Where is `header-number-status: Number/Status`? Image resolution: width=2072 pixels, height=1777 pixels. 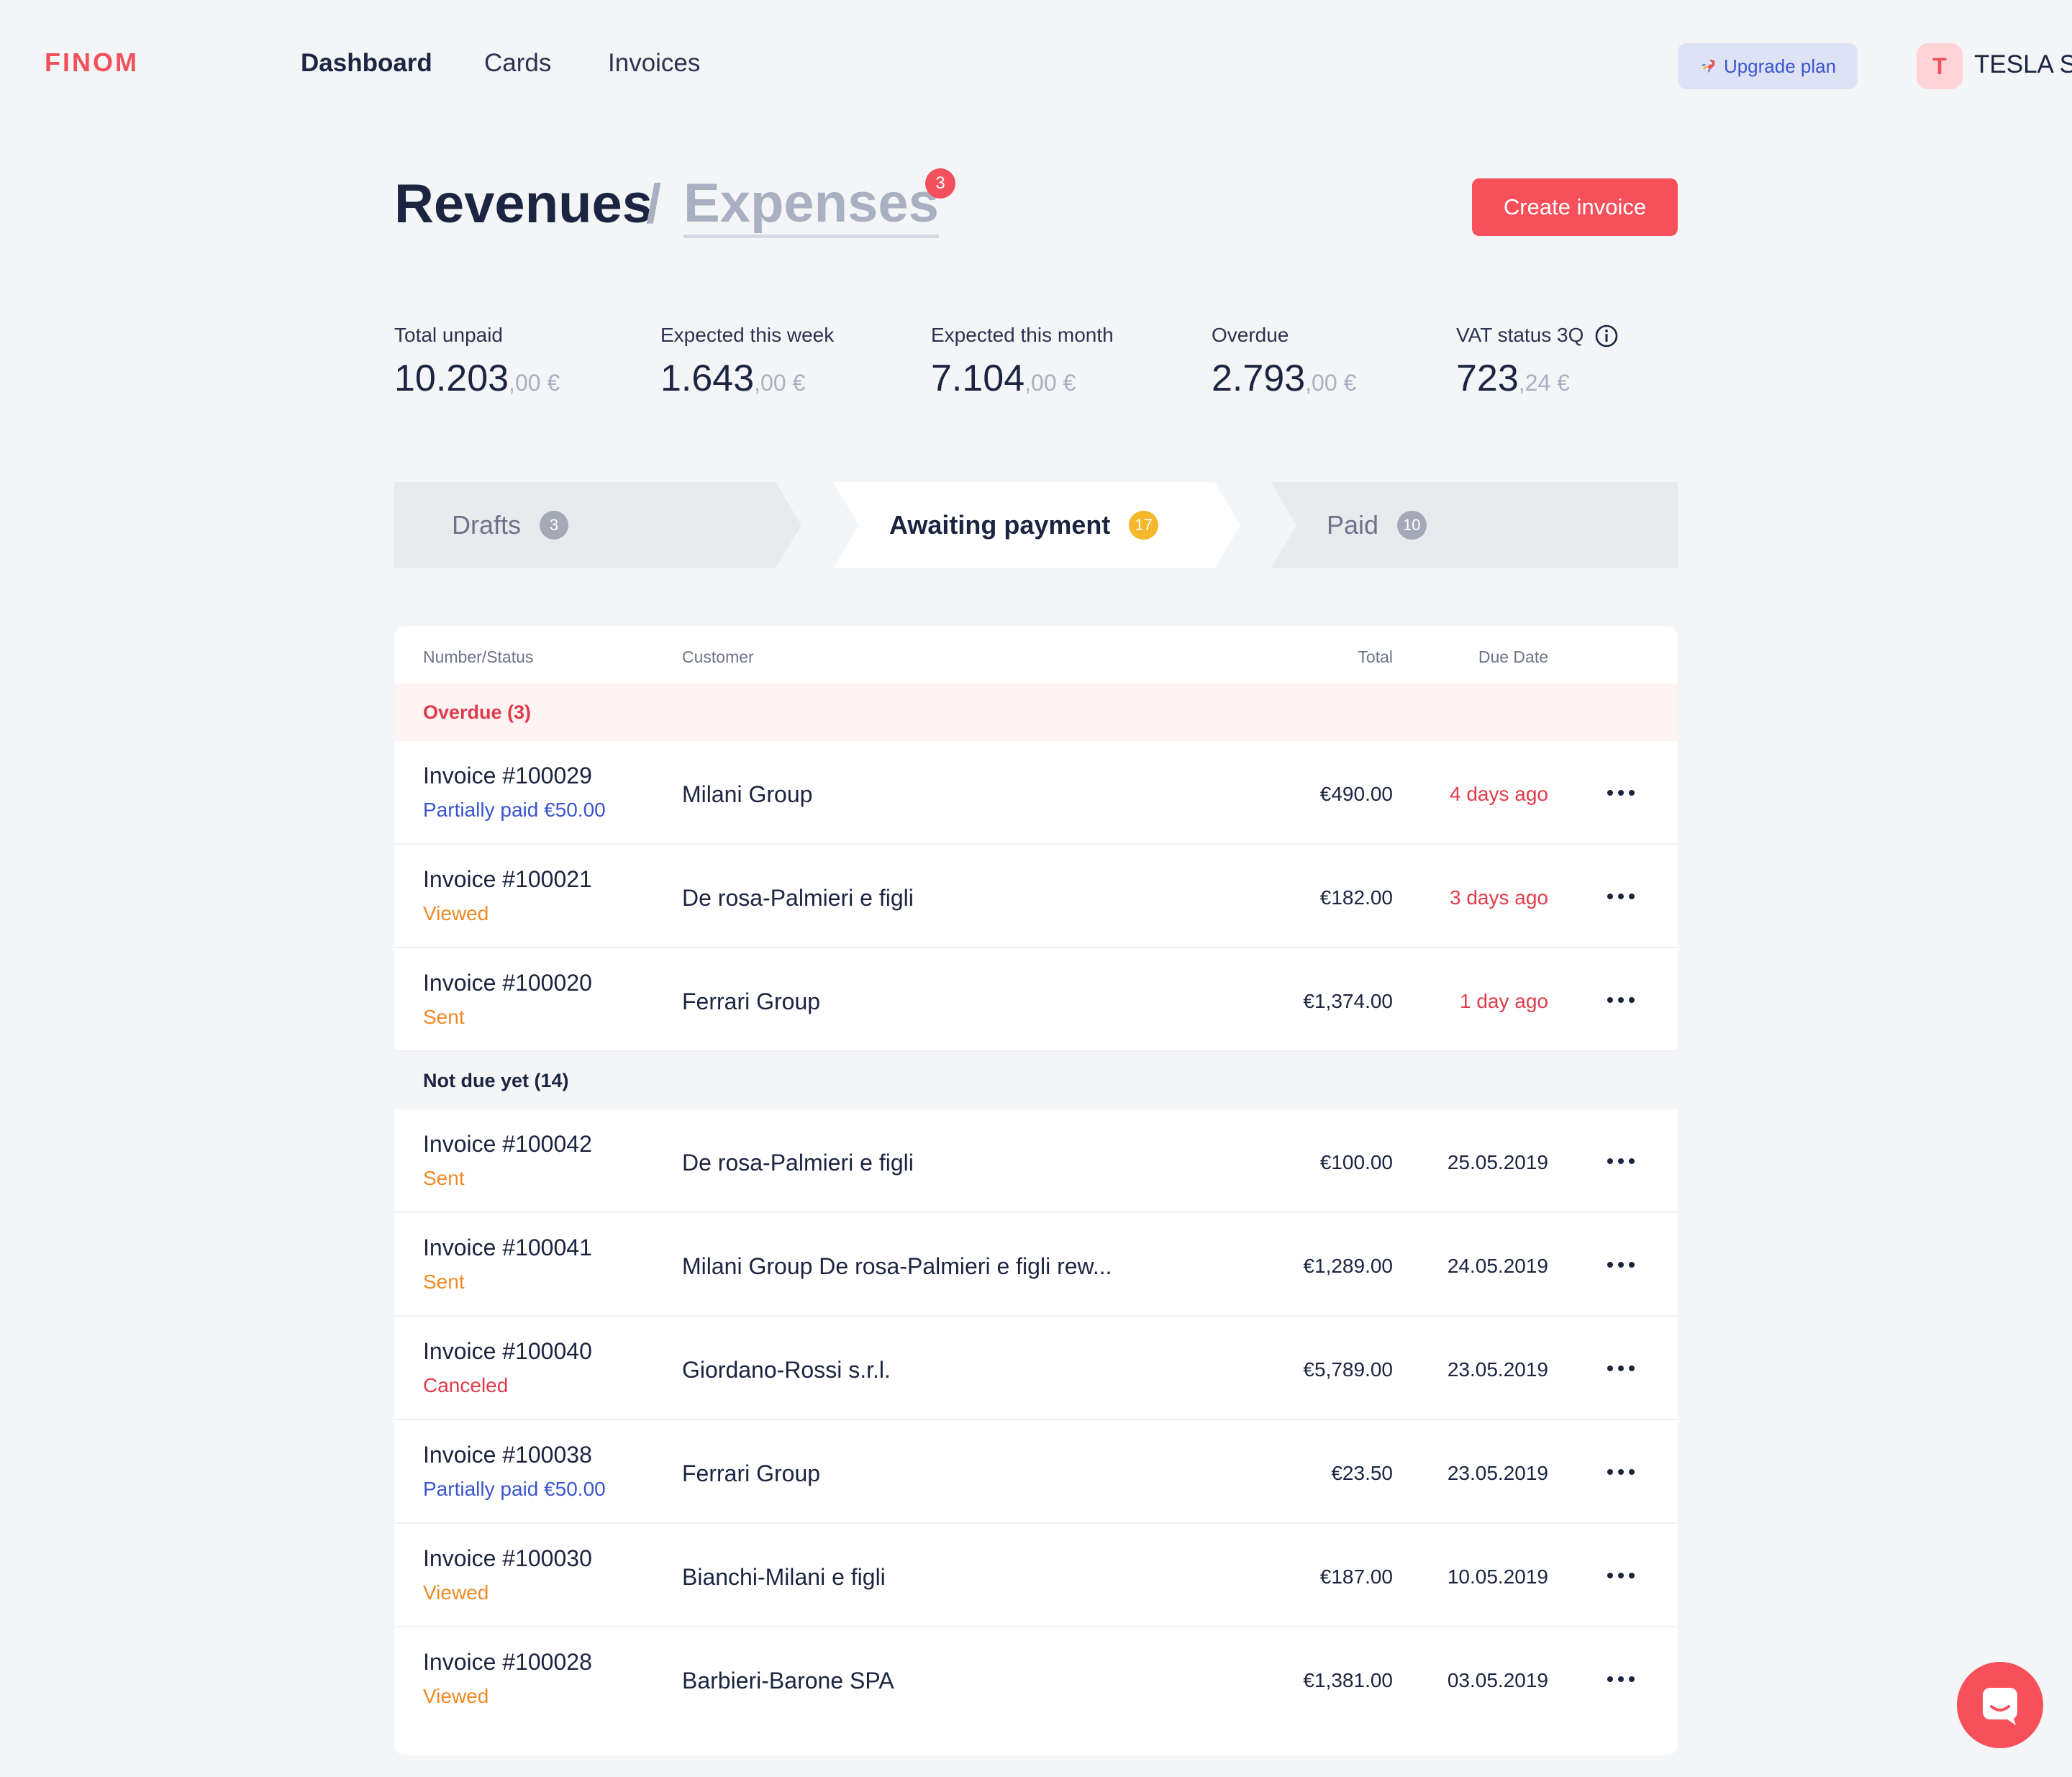 header-number-status: Number/Status is located at coordinates (478, 657).